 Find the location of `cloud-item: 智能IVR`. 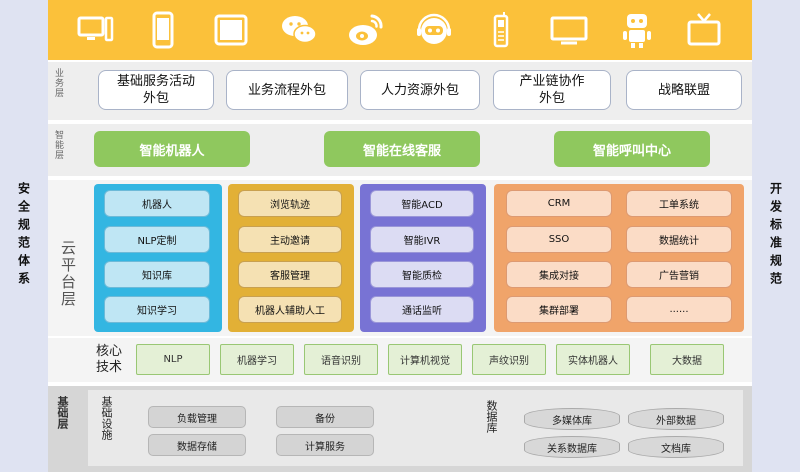

cloud-item: 智能IVR is located at coordinates (422, 239).